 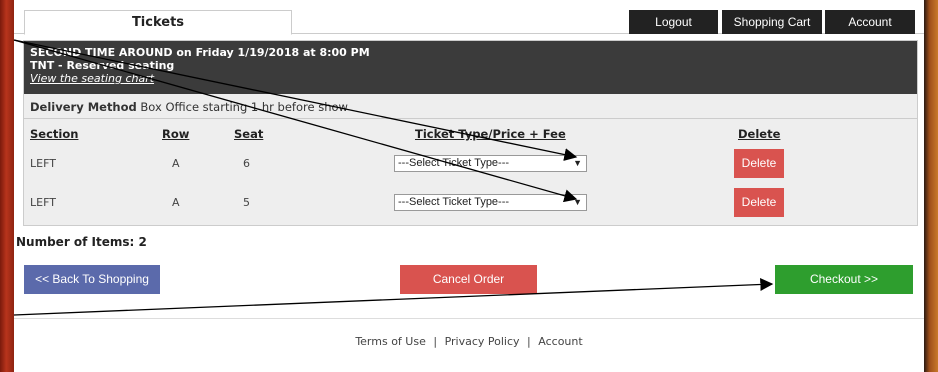 What do you see at coordinates (931, 186) in the screenshot?
I see `right-background-edge` at bounding box center [931, 186].